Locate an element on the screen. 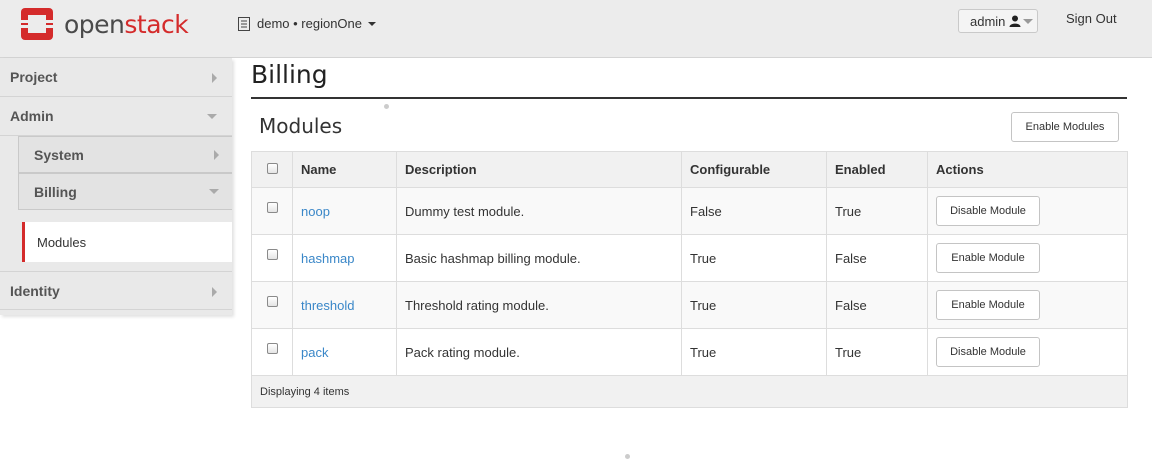  module-name-cell: hashmap is located at coordinates (344, 258).